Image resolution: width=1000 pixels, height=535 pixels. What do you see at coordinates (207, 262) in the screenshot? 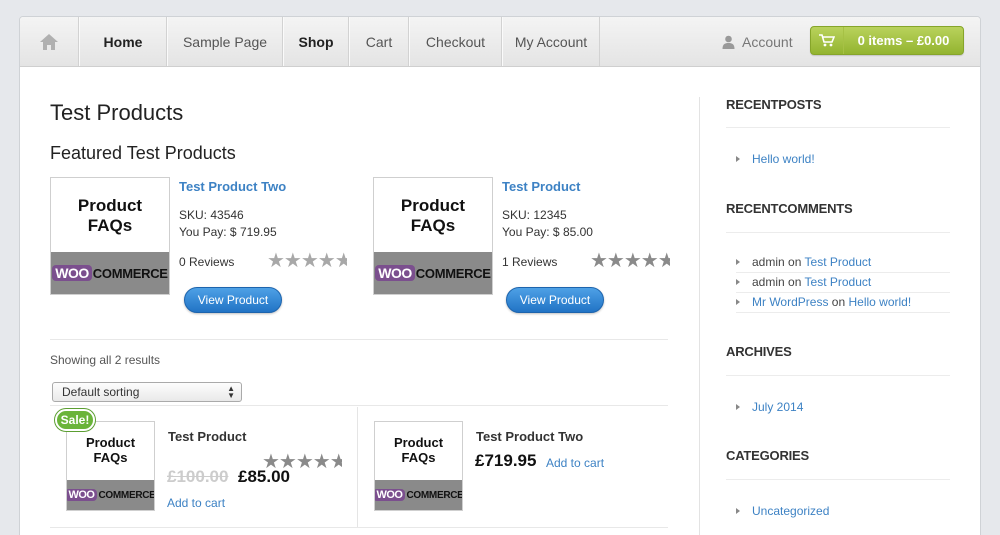
I see `review-count: 0 Reviews` at bounding box center [207, 262].